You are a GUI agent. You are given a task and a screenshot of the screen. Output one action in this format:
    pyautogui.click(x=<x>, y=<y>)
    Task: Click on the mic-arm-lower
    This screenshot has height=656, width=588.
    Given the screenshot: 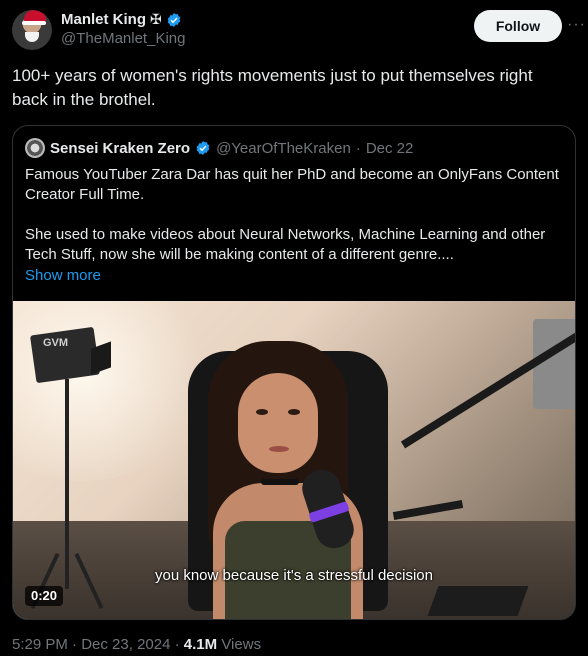 What is the action you would take?
    pyautogui.click(x=428, y=510)
    